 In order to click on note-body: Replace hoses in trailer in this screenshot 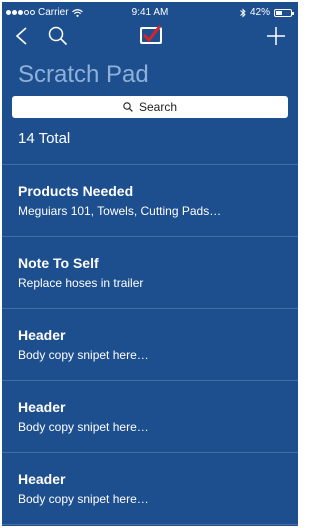, I will do `click(81, 283)`.